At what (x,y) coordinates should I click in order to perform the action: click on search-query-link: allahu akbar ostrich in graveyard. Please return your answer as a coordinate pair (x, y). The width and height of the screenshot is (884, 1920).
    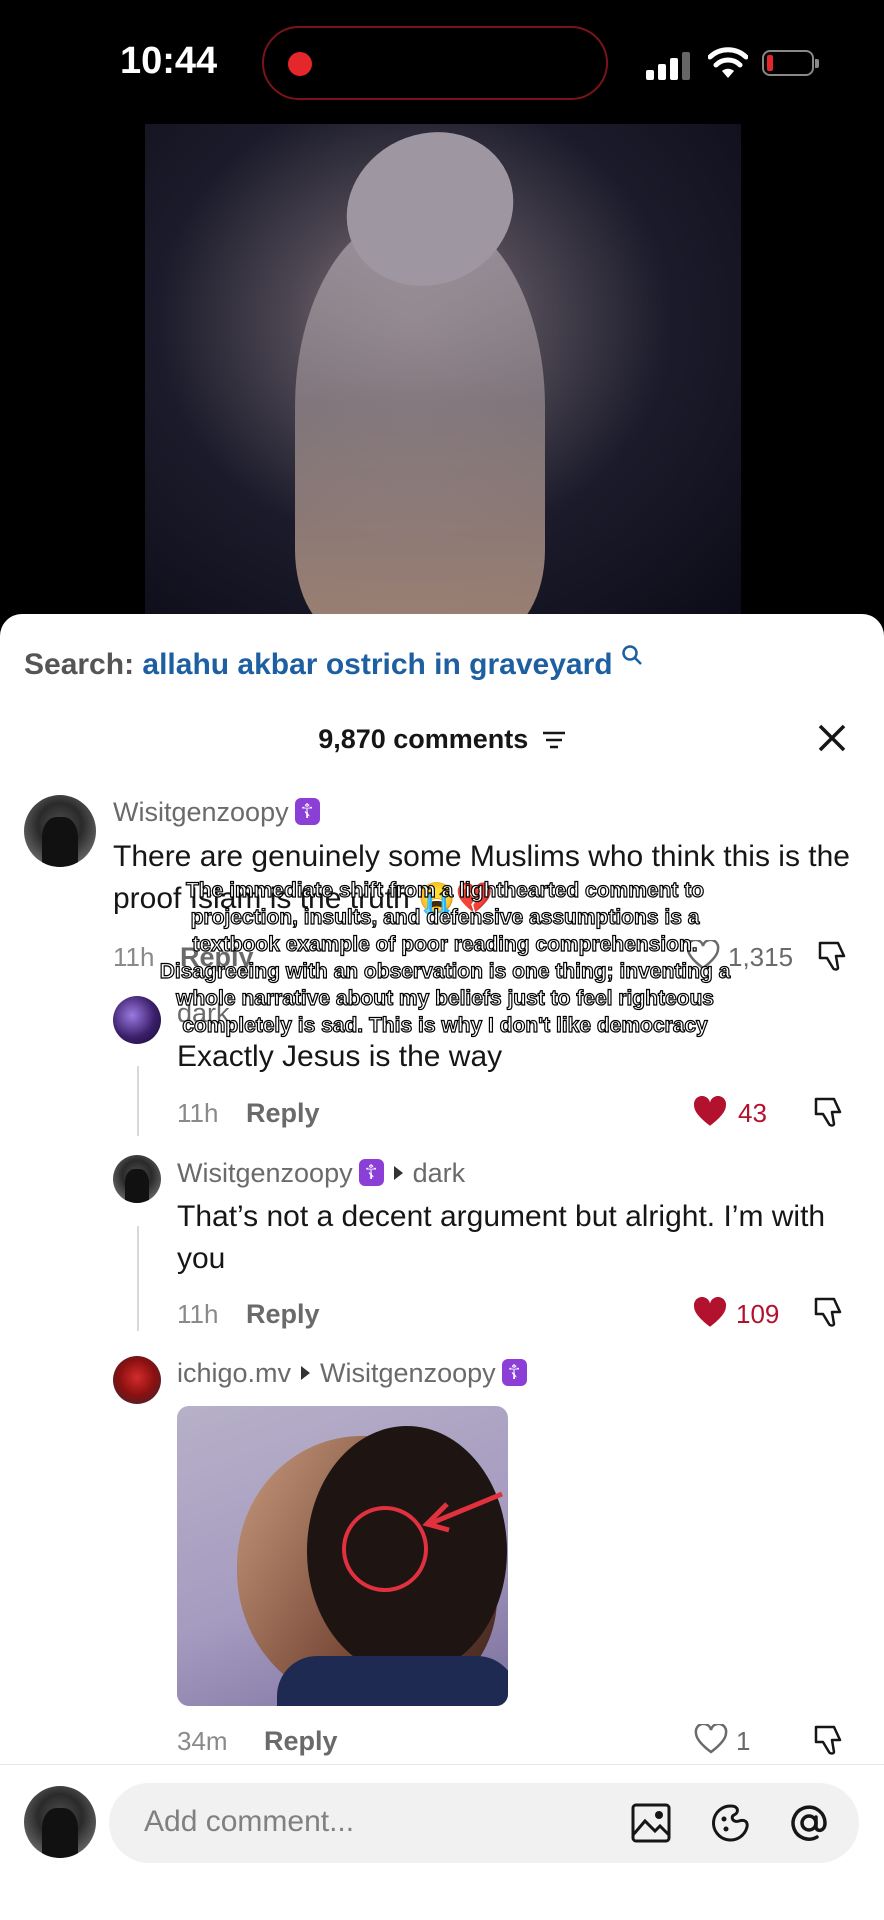
    Looking at the image, I should click on (377, 664).